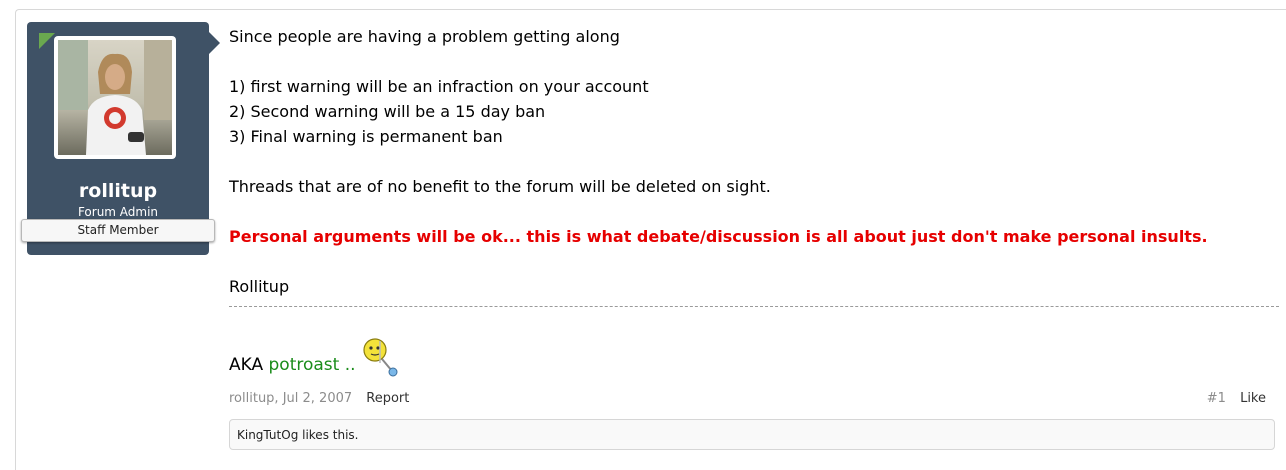  Describe the element at coordinates (1253, 398) in the screenshot. I see `like-link: Like` at that location.